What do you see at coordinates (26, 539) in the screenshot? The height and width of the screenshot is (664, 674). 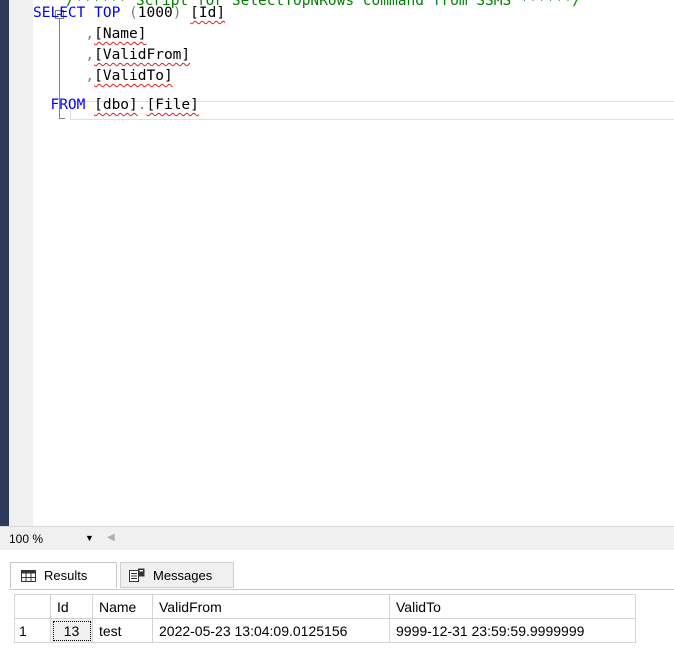 I see `zoom-level-select: 100 %` at bounding box center [26, 539].